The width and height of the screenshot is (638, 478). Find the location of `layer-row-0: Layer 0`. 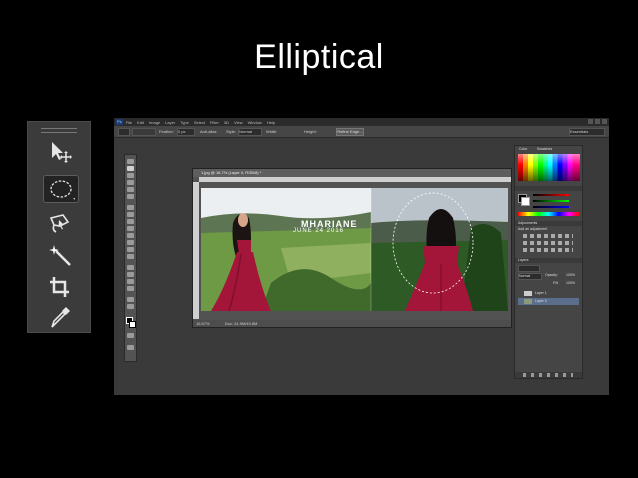

layer-row-0: Layer 0 is located at coordinates (548, 301).